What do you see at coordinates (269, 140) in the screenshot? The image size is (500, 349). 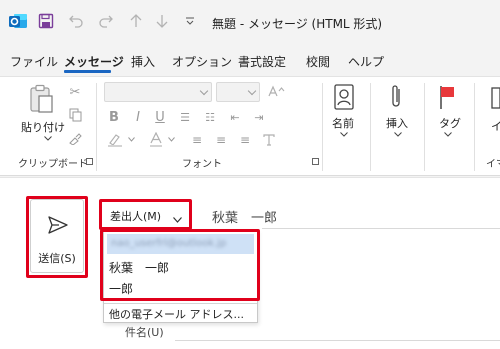 I see `clear-format-icon` at bounding box center [269, 140].